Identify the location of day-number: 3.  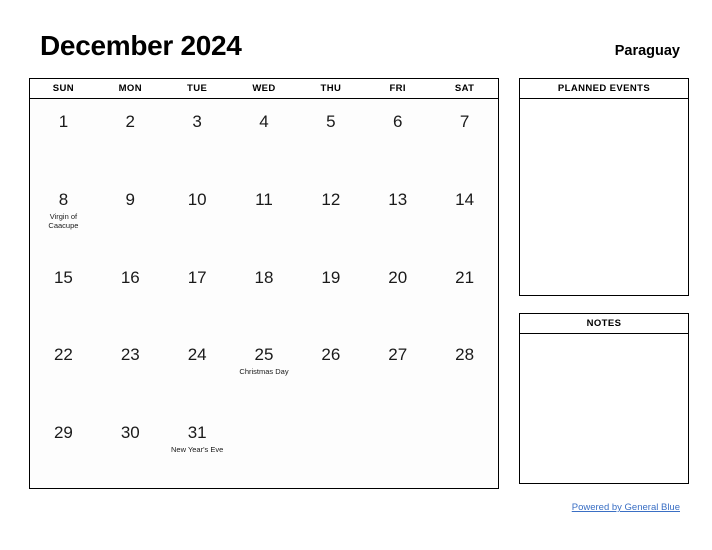
(197, 121).